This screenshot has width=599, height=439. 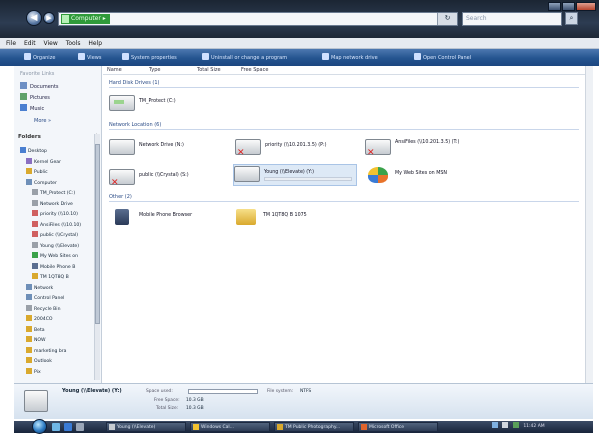 What do you see at coordinates (60, 297) in the screenshot?
I see `tree-item: Control Panel` at bounding box center [60, 297].